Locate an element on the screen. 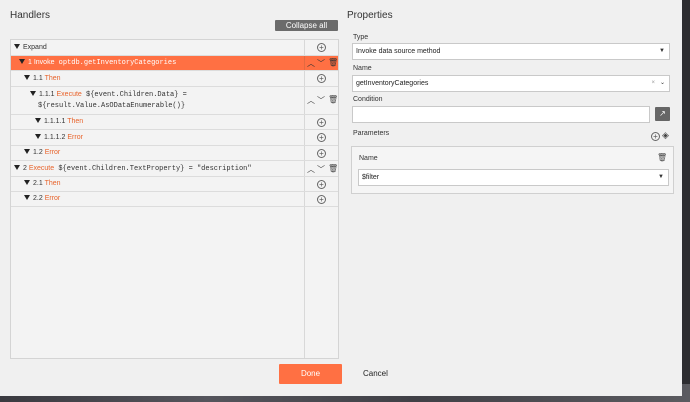 This screenshot has width=690, height=402. tree-row-label: 1.1.1.1 Then is located at coordinates (59, 121).